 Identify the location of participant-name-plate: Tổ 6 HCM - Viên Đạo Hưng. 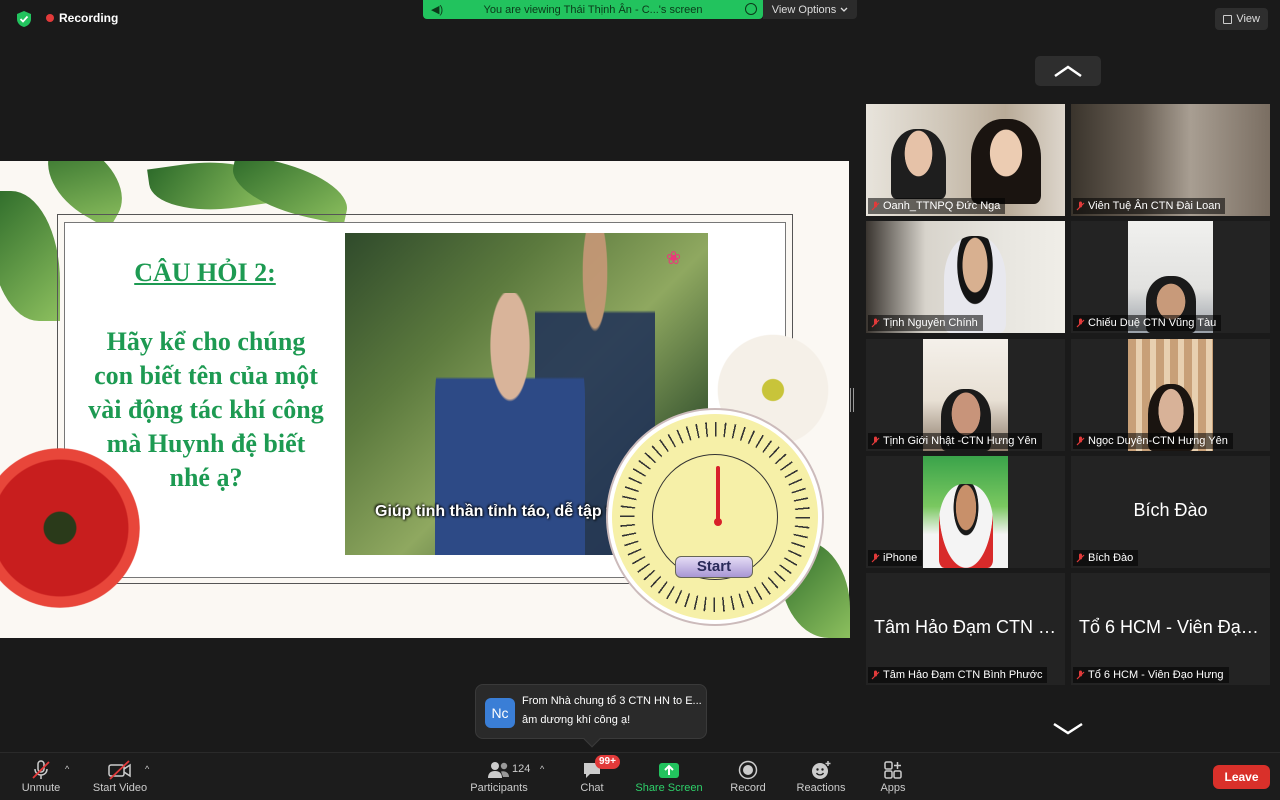
(1151, 675).